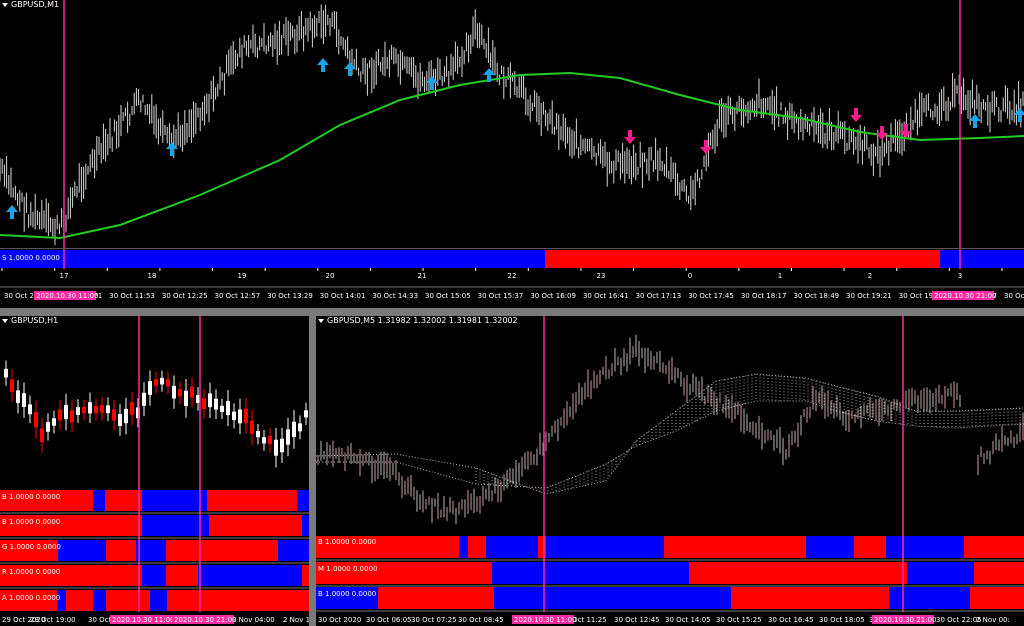 The height and width of the screenshot is (626, 1024). What do you see at coordinates (959, 620) in the screenshot?
I see `m5-time-label: 30 Oct 22:05` at bounding box center [959, 620].